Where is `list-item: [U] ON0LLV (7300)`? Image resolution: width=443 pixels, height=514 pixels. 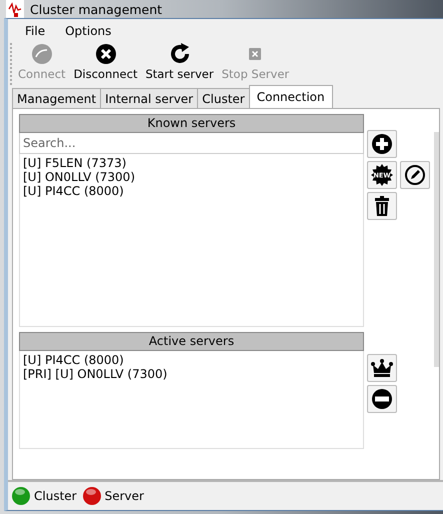
list-item: [U] ON0LLV (7300) is located at coordinates (79, 177).